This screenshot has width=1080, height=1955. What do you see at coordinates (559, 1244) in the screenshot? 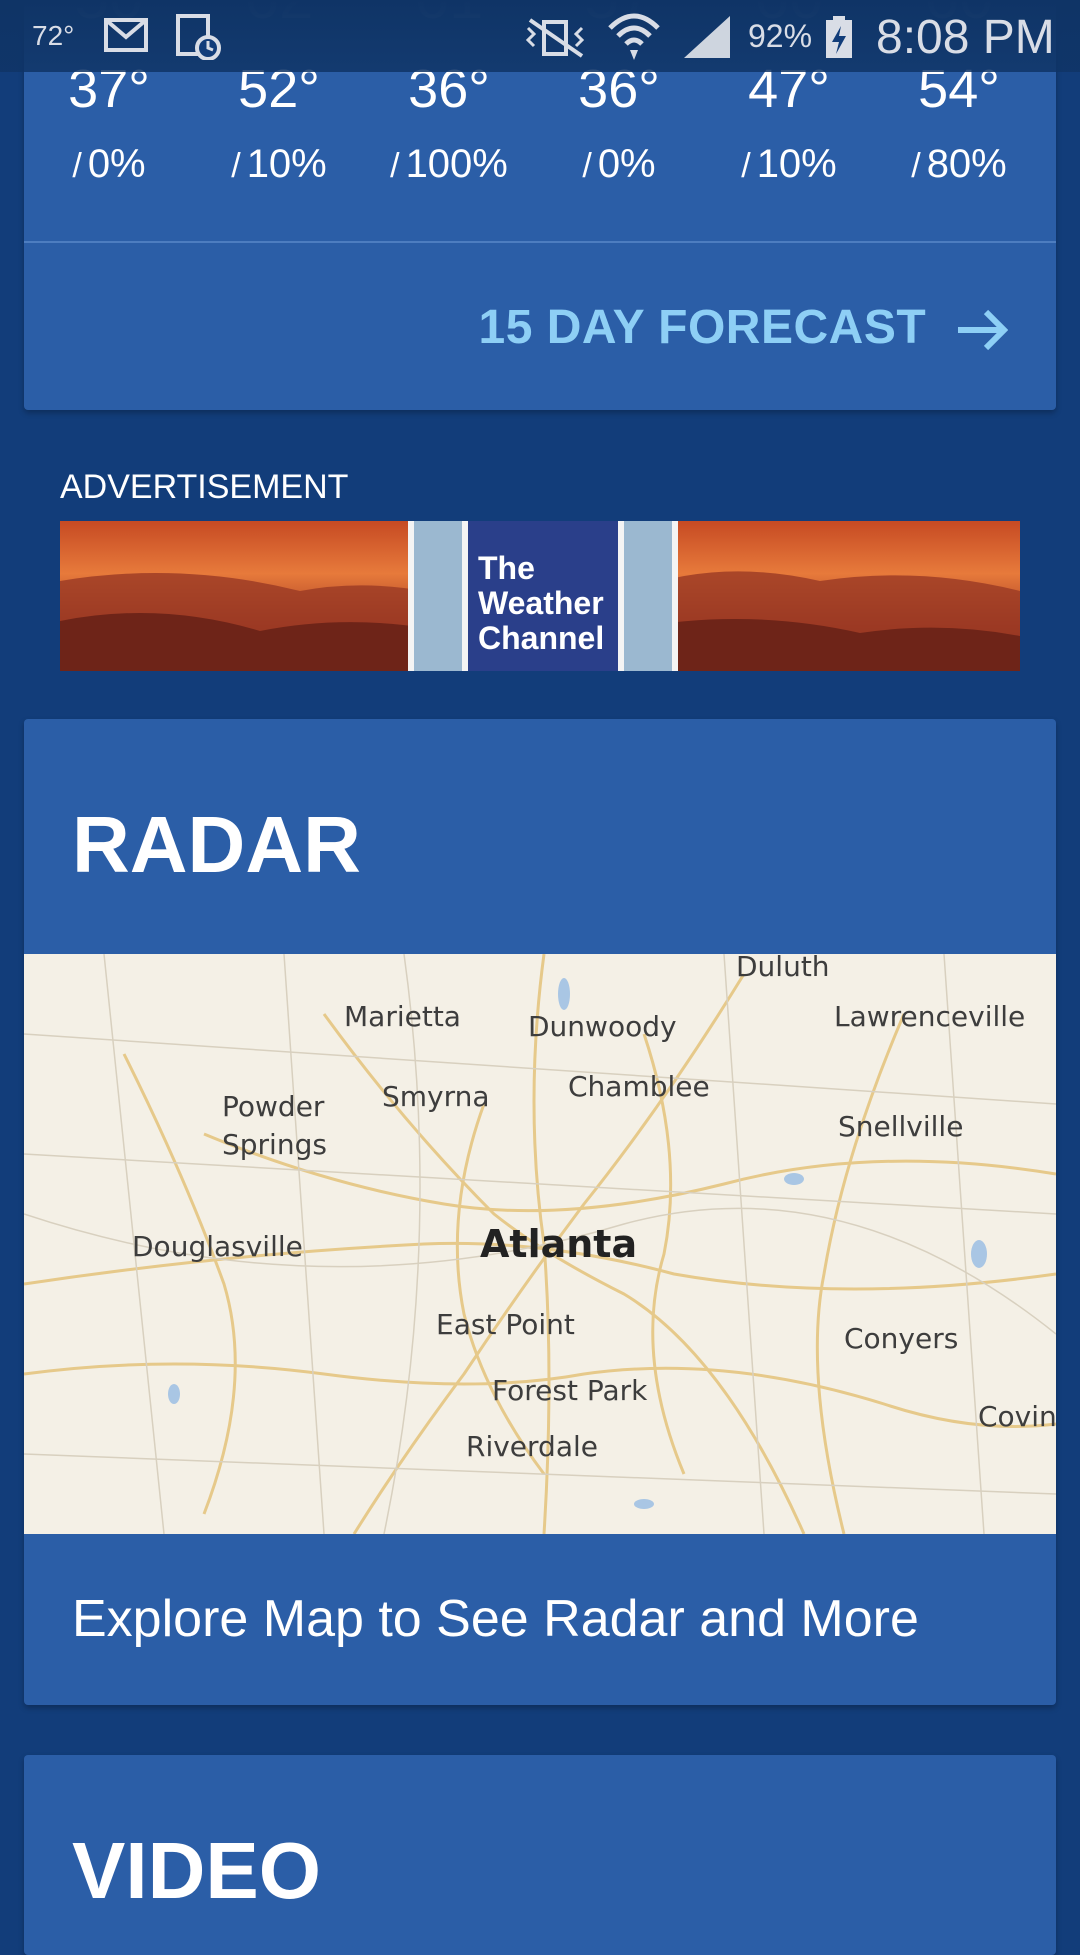
I see `map-label-atlanta: Atlanta` at bounding box center [559, 1244].